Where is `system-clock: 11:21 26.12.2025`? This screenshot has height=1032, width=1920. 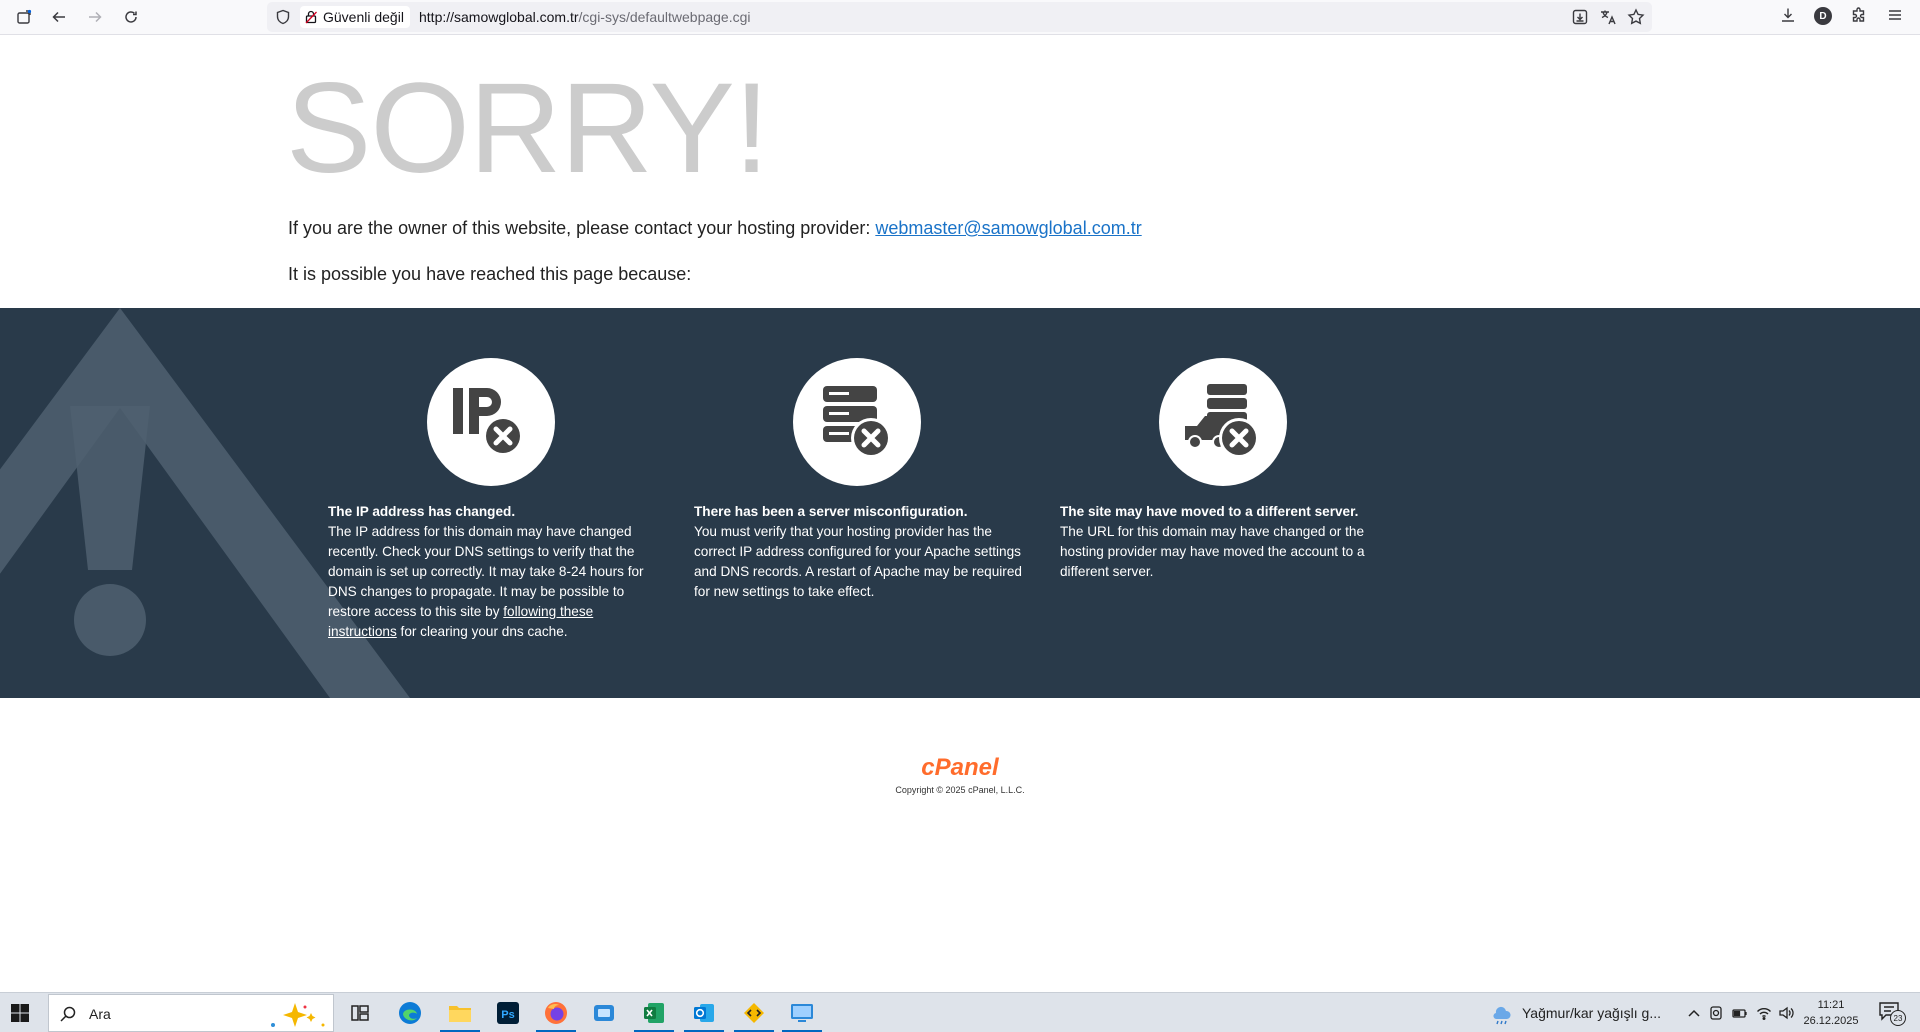
system-clock: 11:21 26.12.2025 is located at coordinates (1831, 1013).